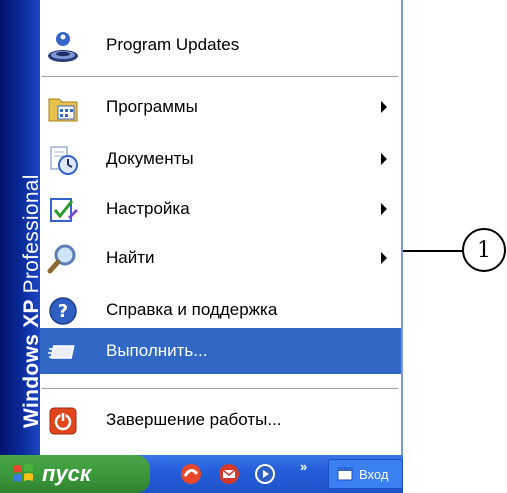  Describe the element at coordinates (434, 251) in the screenshot. I see `callout-line` at that location.